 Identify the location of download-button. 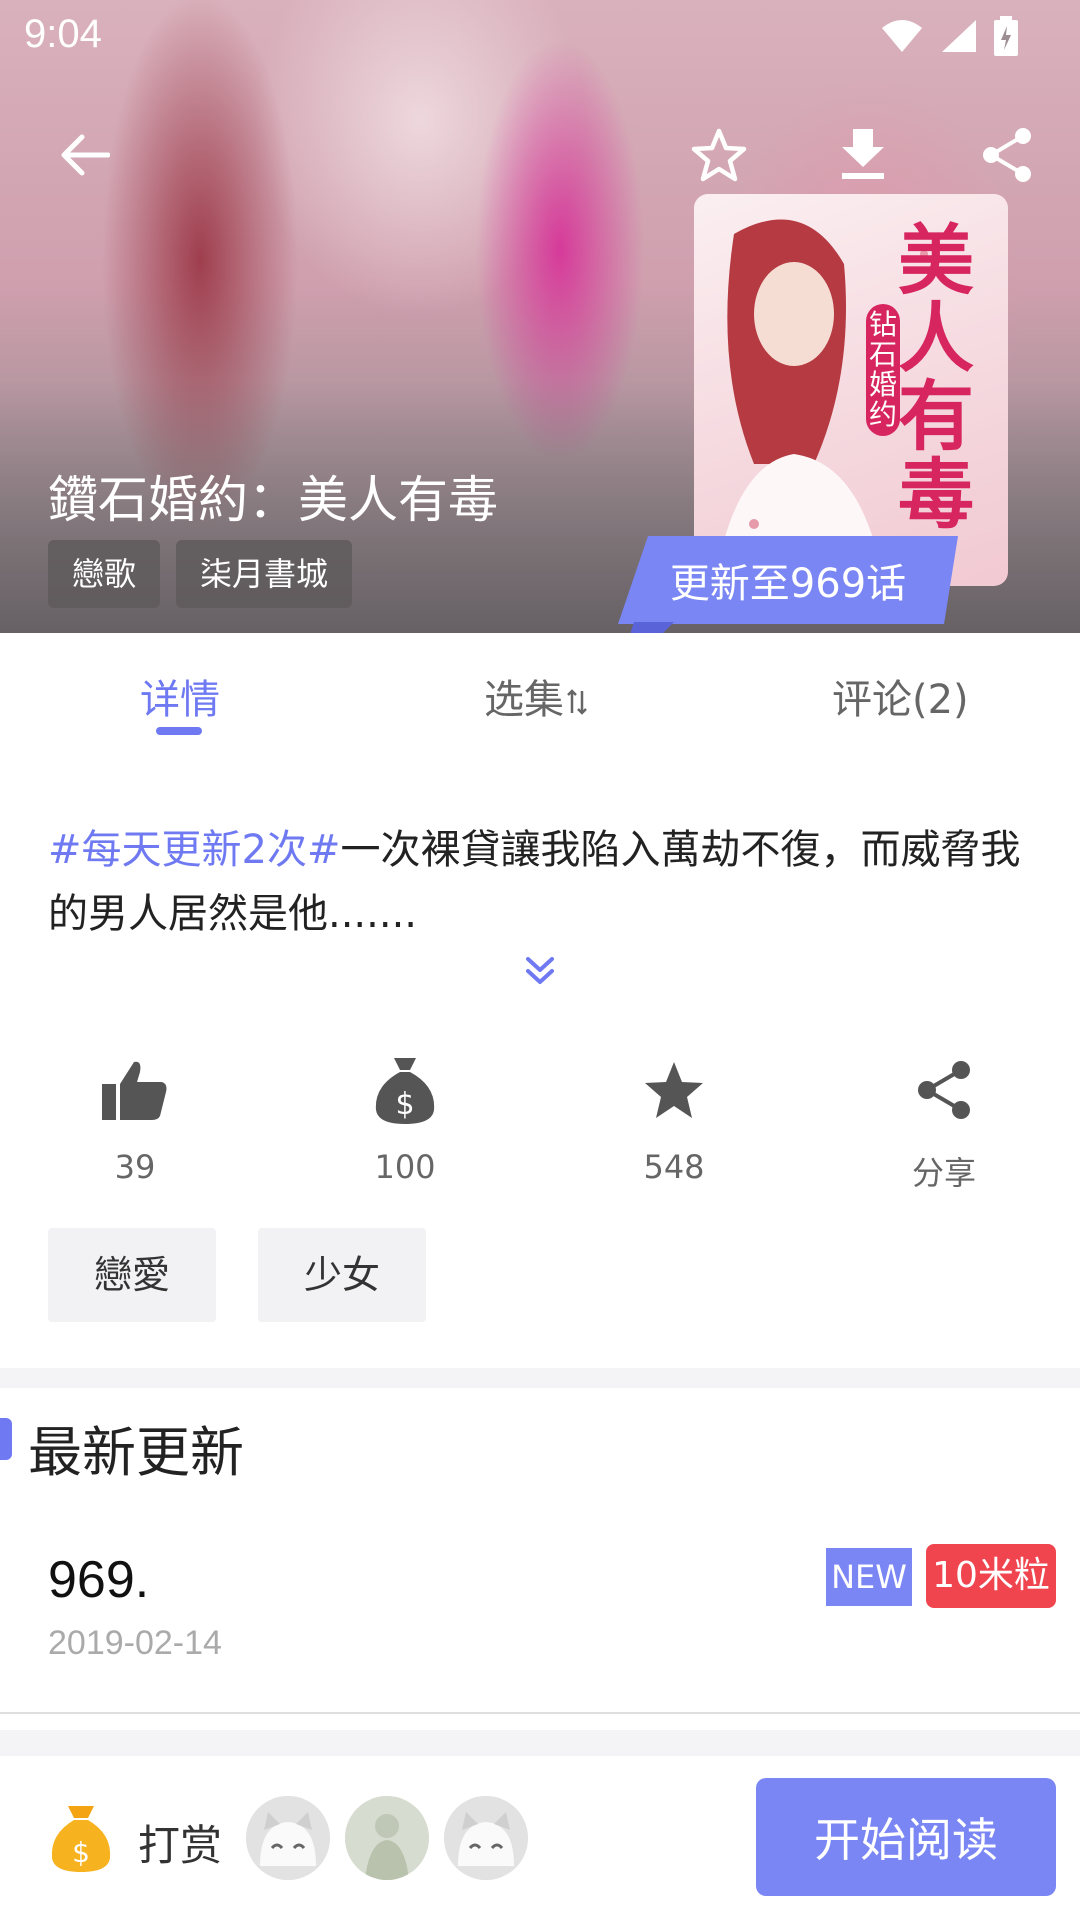
(863, 155).